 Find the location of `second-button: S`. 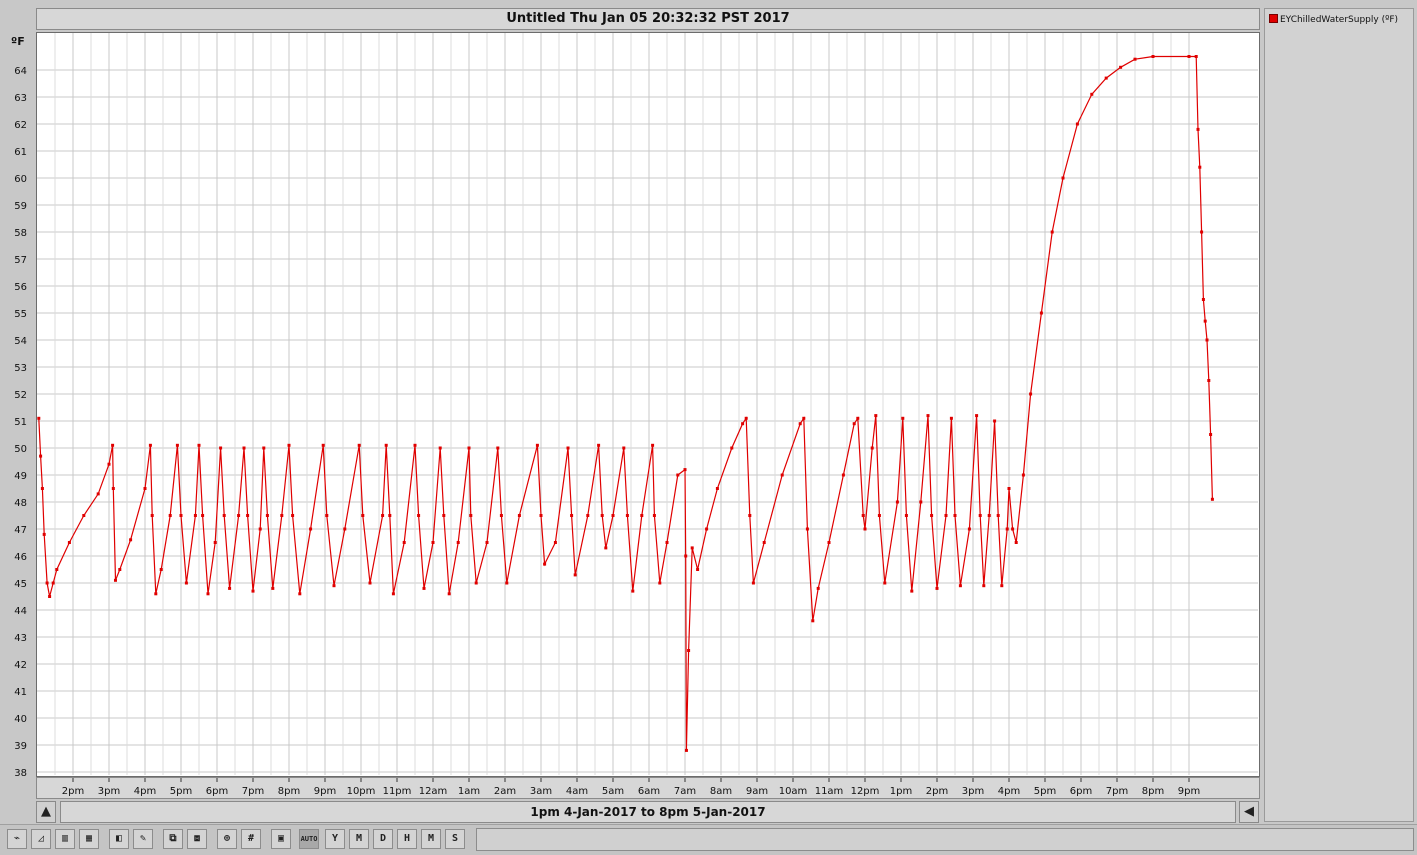

second-button: S is located at coordinates (455, 839).